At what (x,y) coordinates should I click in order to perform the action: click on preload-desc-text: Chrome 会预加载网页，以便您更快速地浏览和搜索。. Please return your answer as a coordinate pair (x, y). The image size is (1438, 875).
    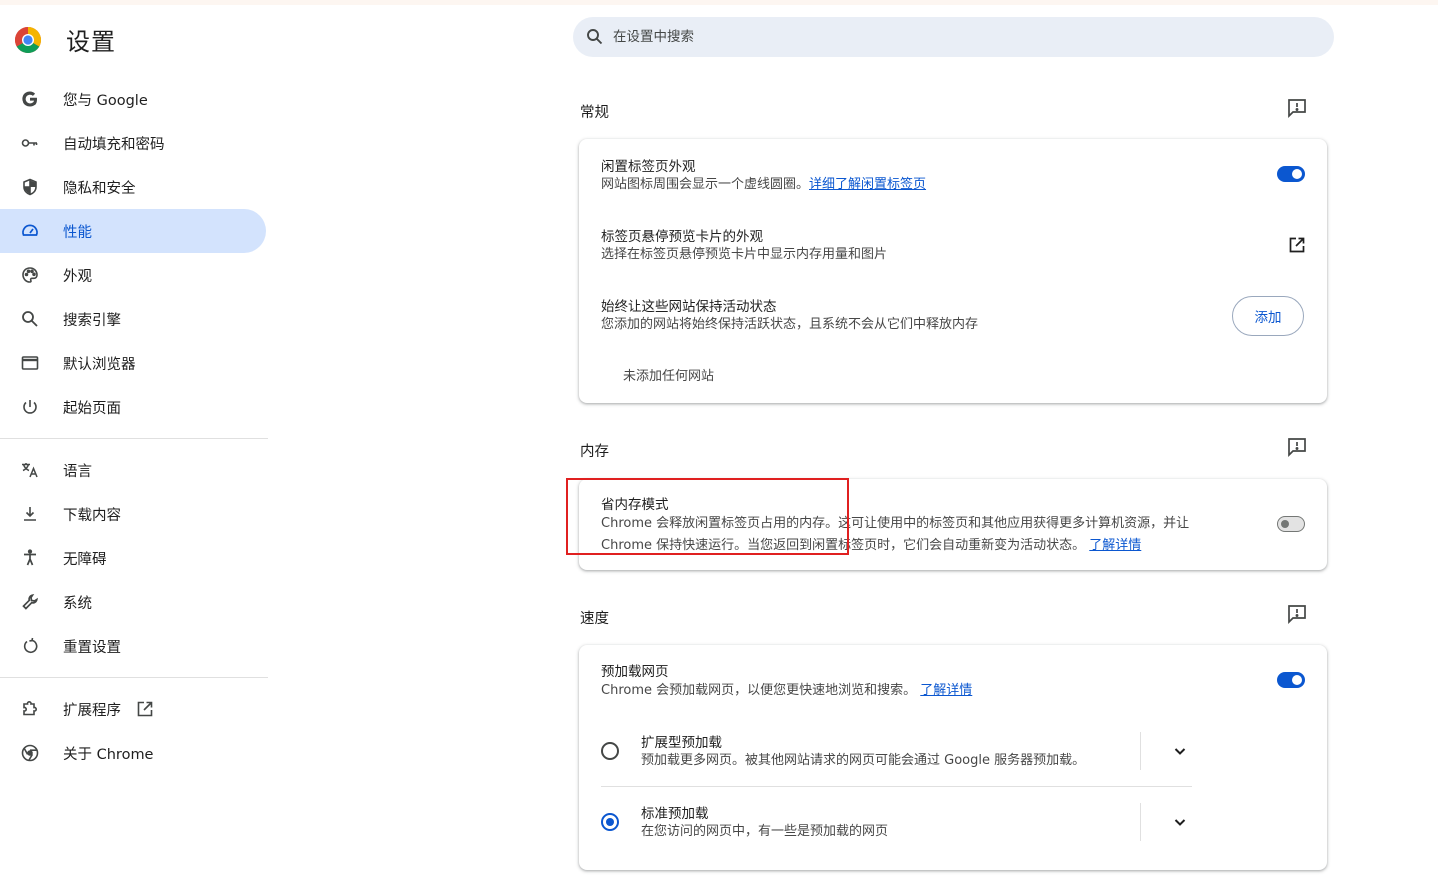
    Looking at the image, I should click on (759, 690).